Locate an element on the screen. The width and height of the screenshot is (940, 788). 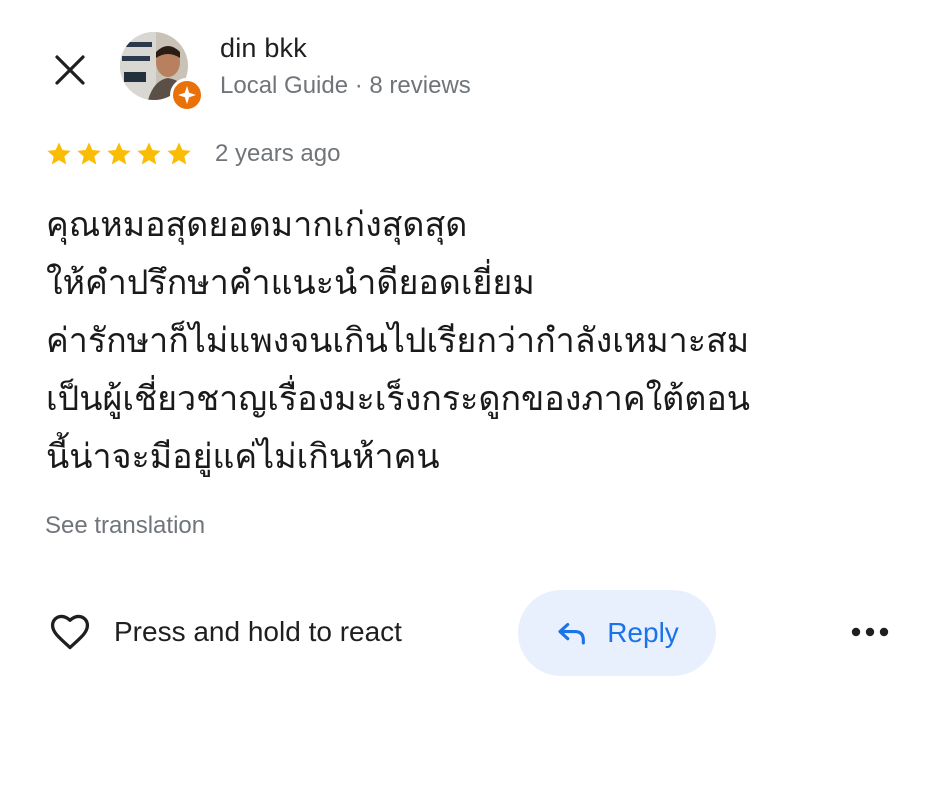
close-button is located at coordinates (70, 70).